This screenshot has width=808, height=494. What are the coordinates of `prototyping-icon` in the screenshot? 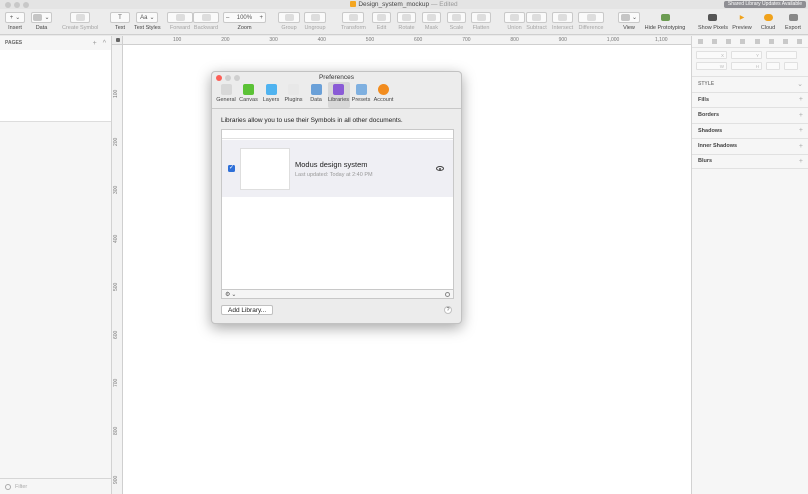 It's located at (665, 17).